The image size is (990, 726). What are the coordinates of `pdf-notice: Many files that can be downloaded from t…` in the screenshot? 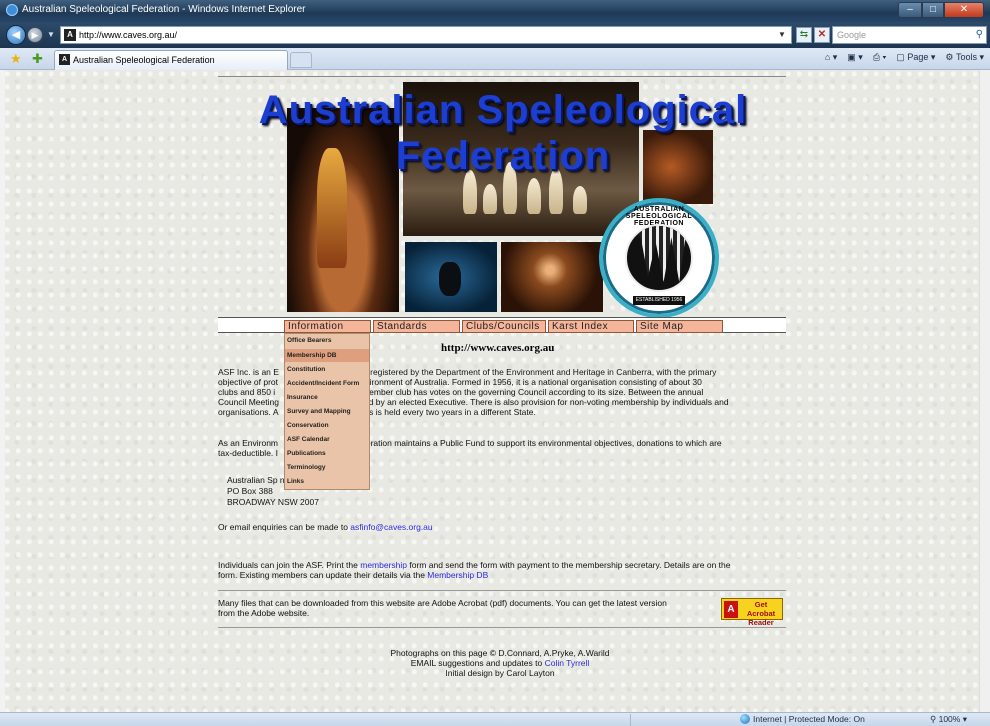 It's located at (442, 608).